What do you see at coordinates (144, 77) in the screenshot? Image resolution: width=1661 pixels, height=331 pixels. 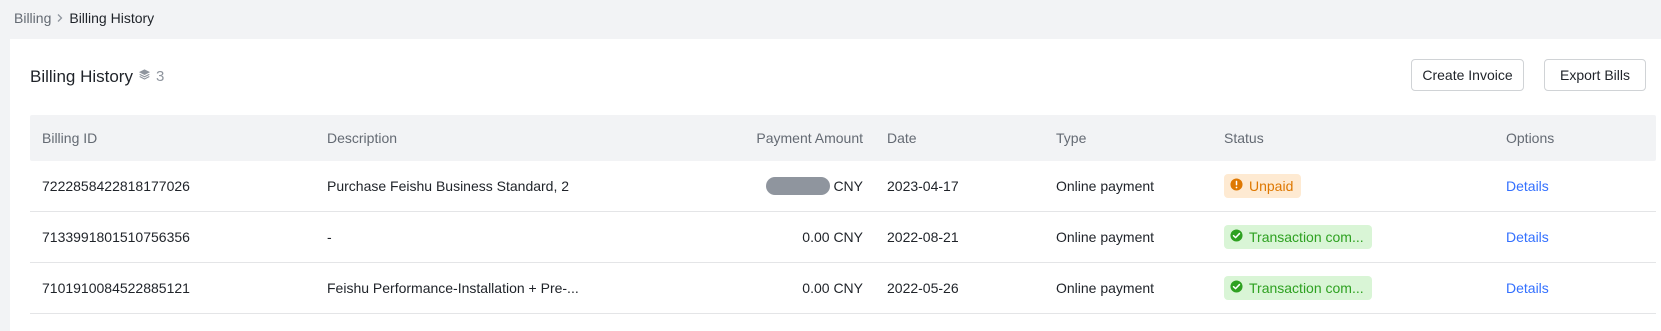 I see `layers-icon` at bounding box center [144, 77].